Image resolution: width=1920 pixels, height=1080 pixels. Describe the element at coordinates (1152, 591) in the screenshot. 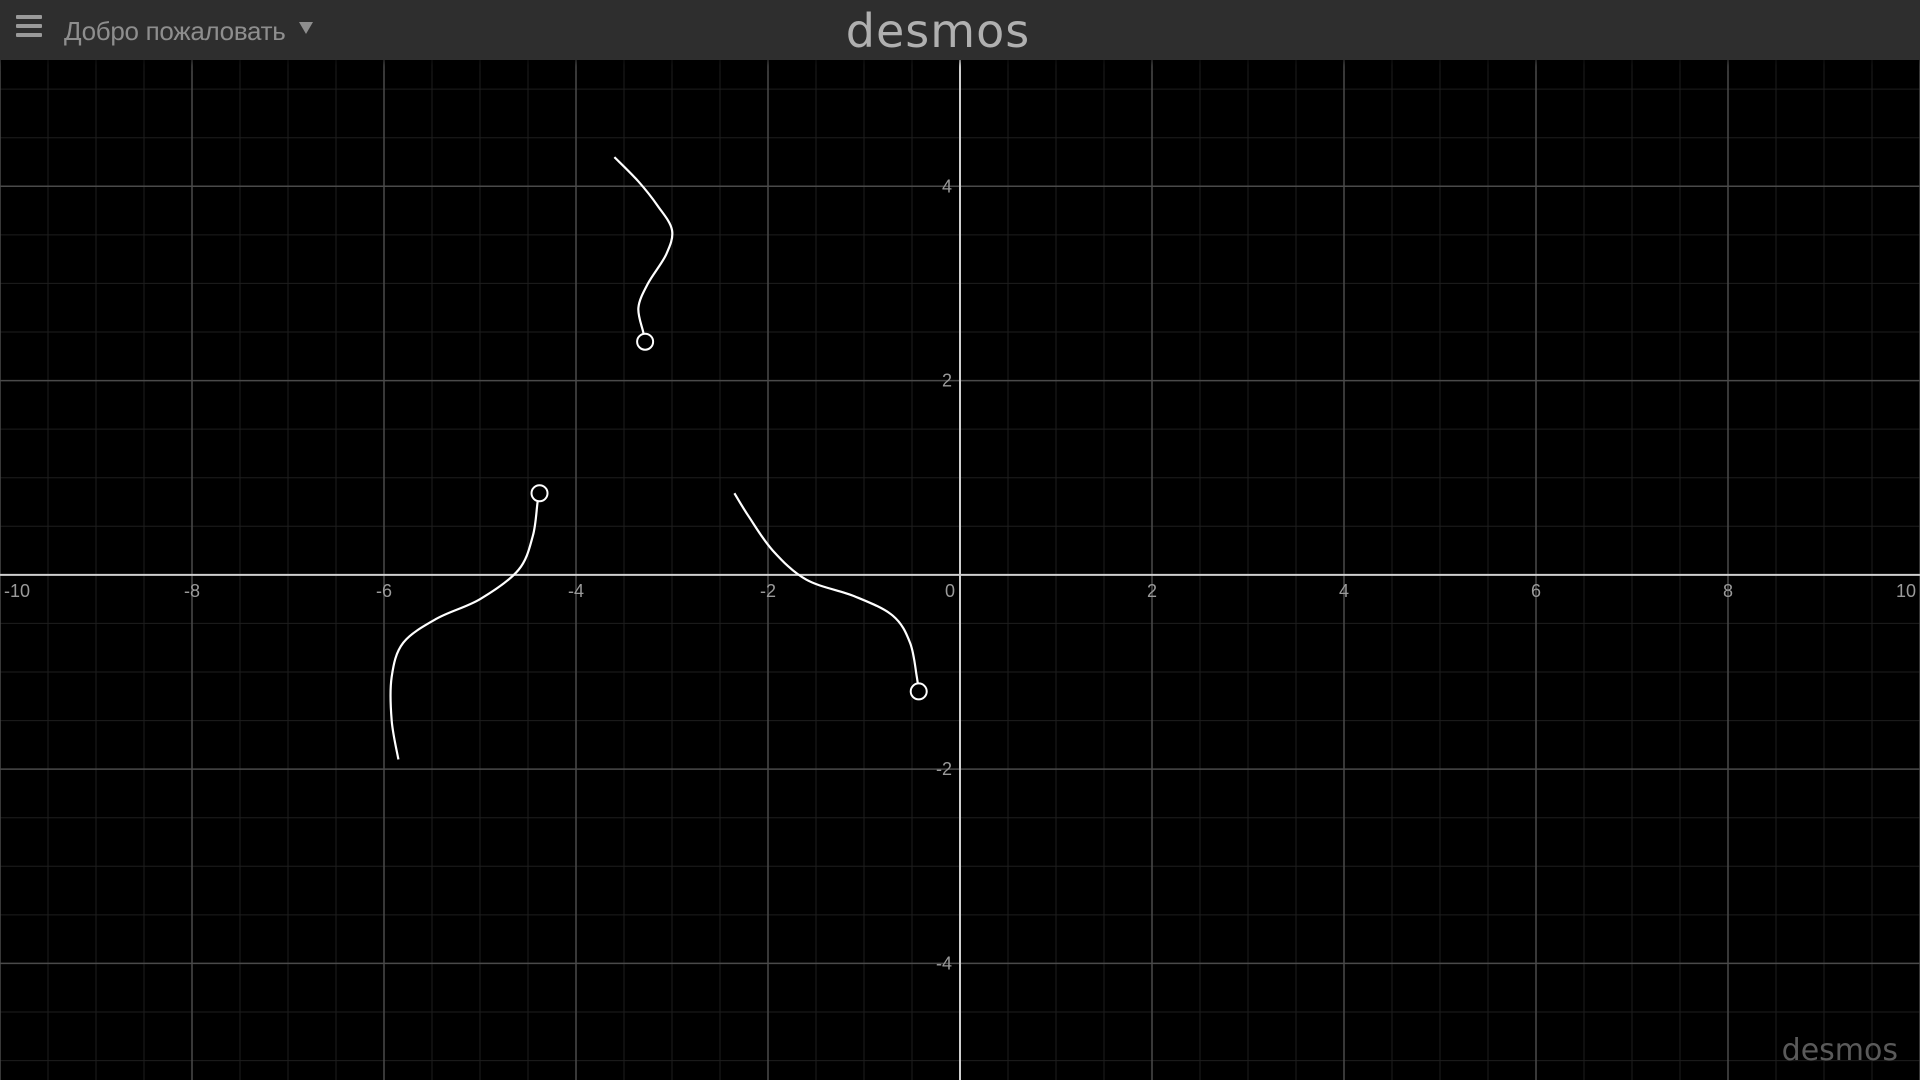

I see `x-tick-label: 2` at that location.